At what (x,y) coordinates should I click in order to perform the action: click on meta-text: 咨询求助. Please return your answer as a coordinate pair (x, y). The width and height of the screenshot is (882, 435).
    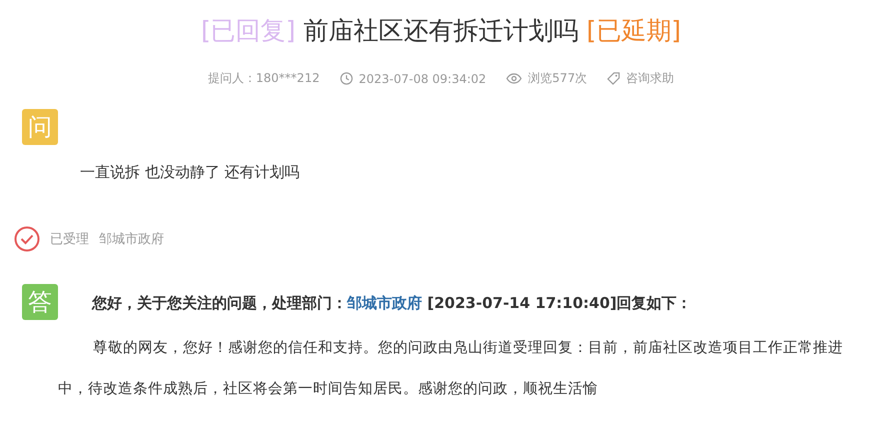
    Looking at the image, I should click on (650, 78).